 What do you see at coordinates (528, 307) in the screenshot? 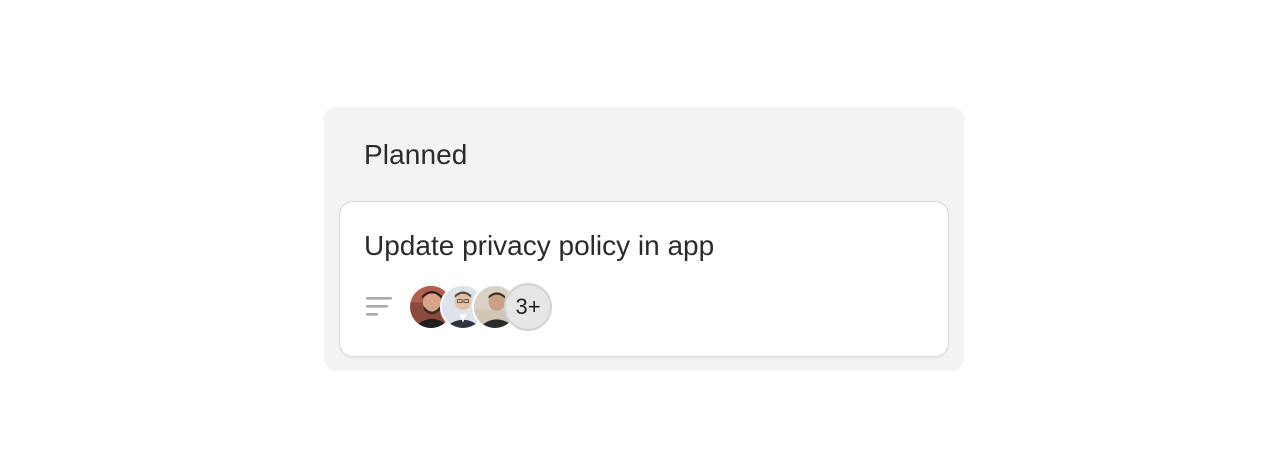
I see `more-assignees-badge: 3+` at bounding box center [528, 307].